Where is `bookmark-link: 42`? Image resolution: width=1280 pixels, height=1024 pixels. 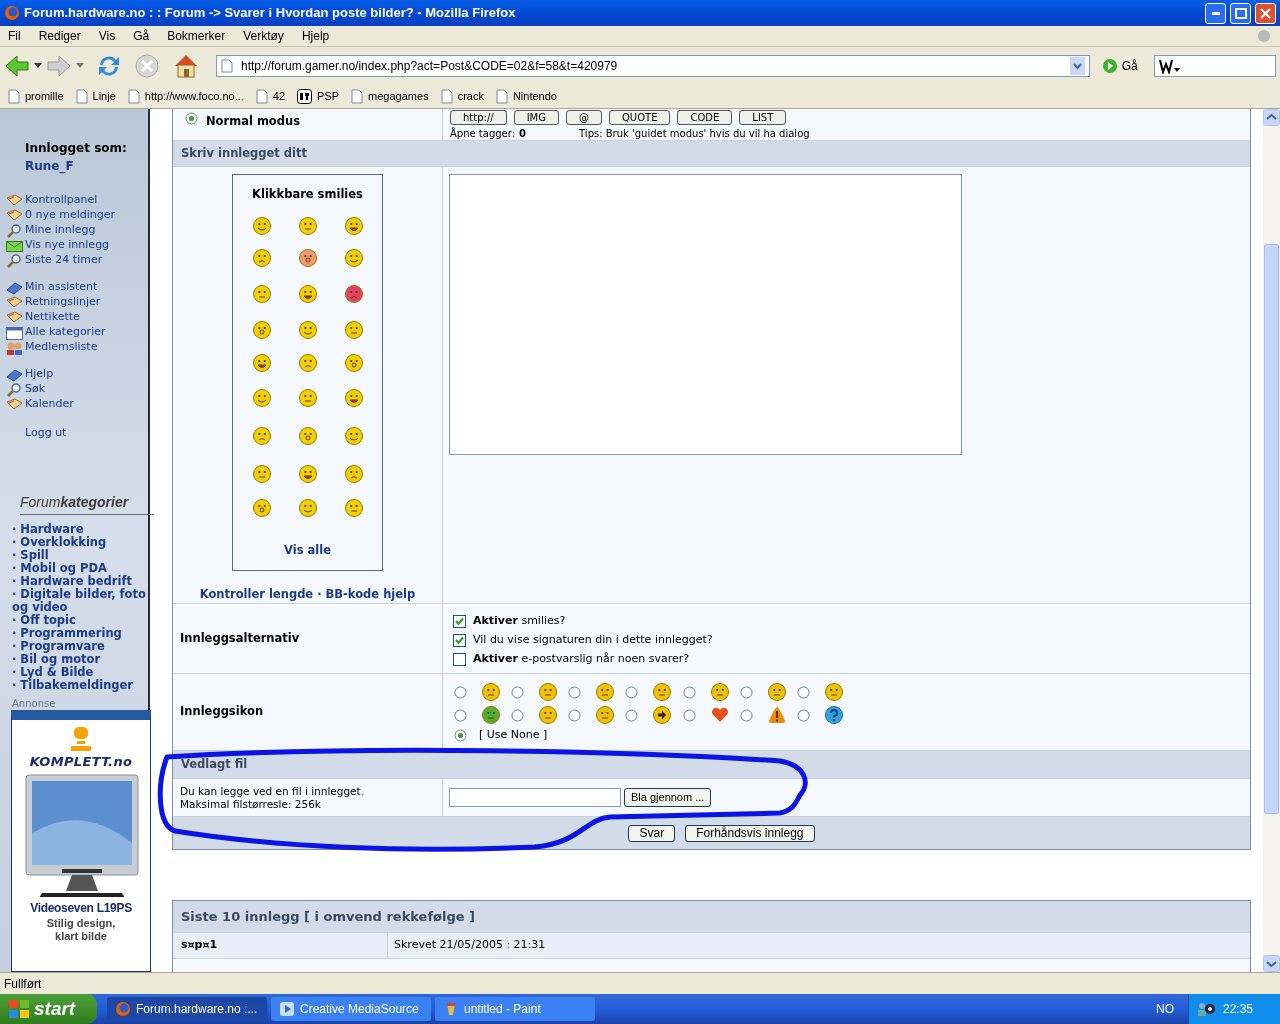 bookmark-link: 42 is located at coordinates (270, 96).